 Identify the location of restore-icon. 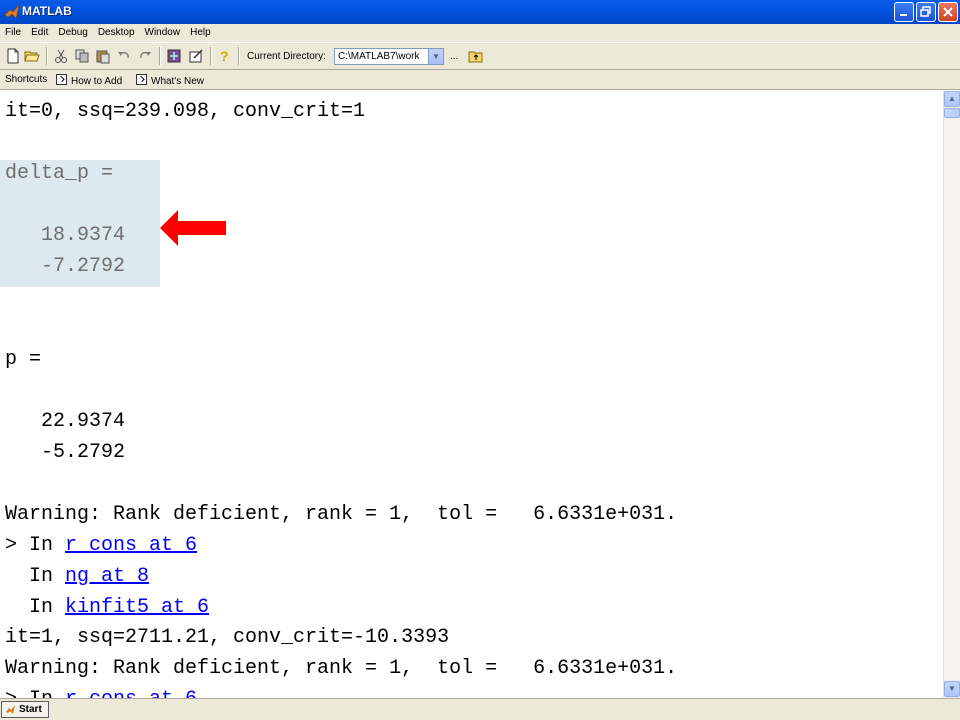
(925, 11).